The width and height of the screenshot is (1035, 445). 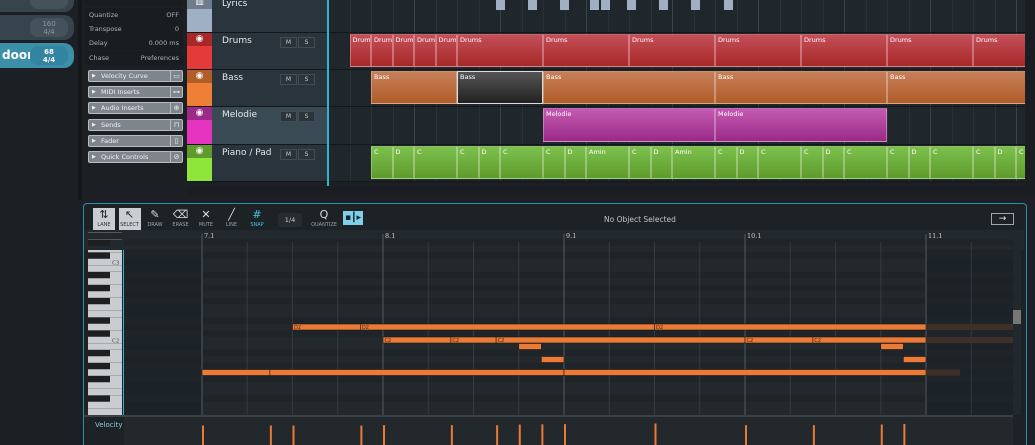 I want to click on section-curve: Velocity Curve ▭, so click(x=135, y=76).